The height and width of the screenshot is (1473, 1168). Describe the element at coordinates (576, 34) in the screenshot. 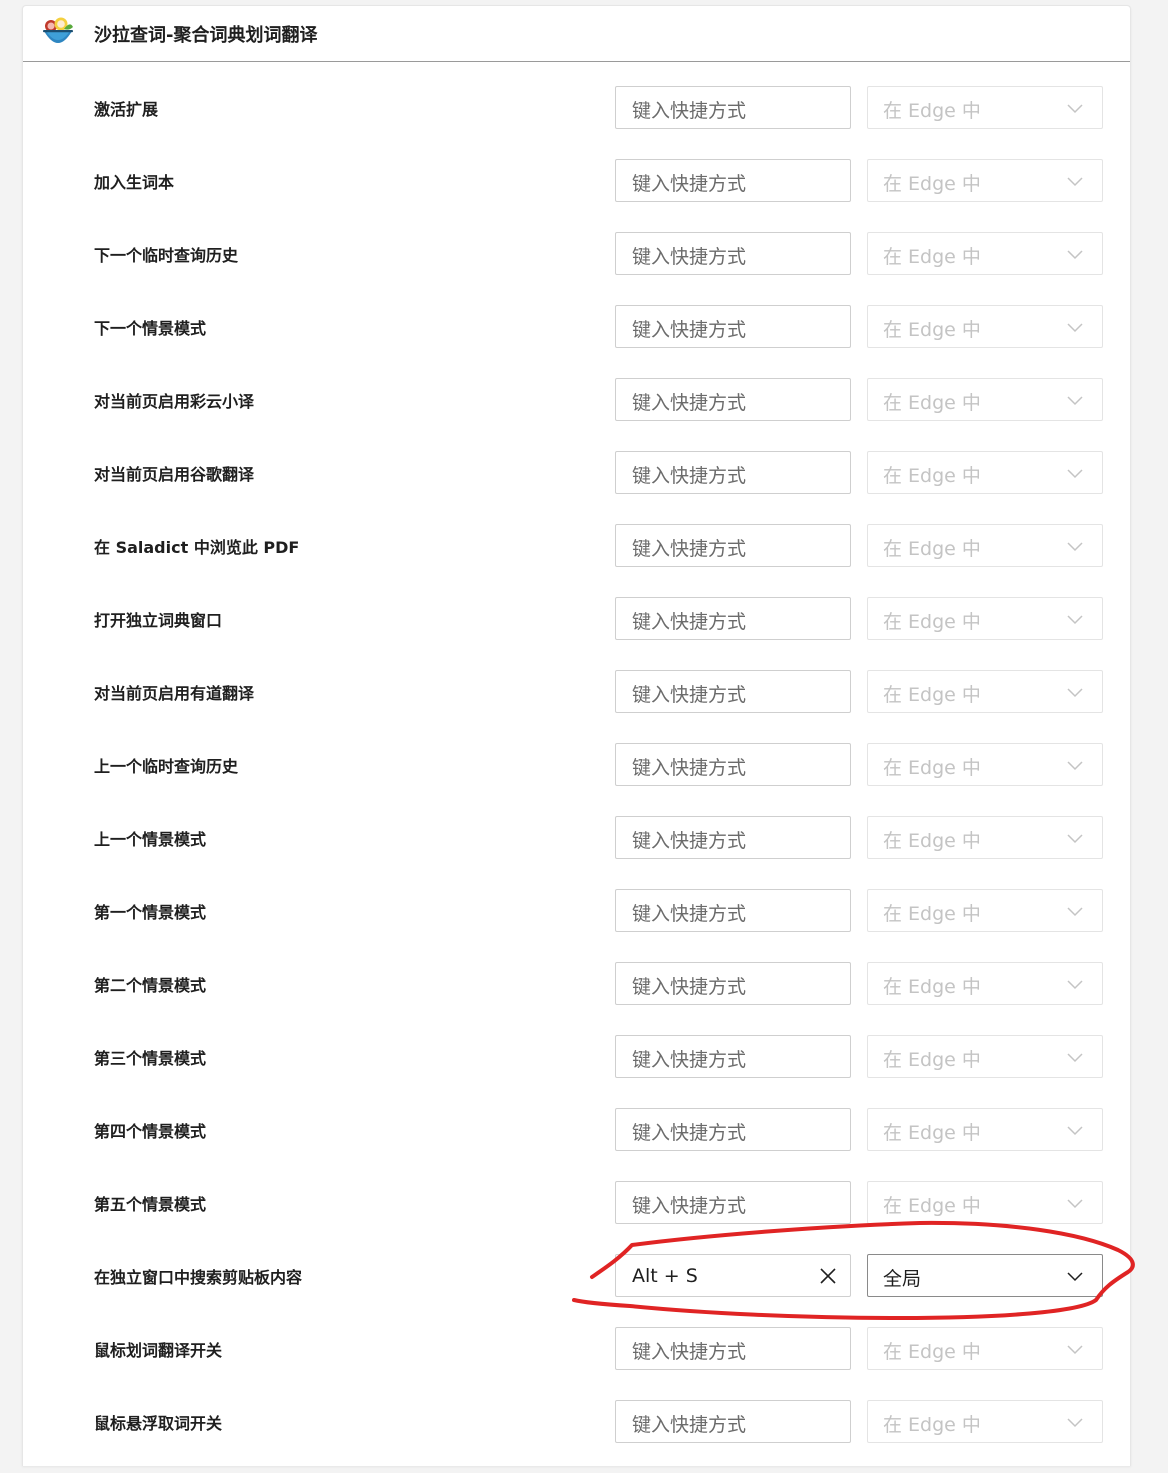

I see `extension-header: 沙拉查词-聚合词典划词翻译` at that location.